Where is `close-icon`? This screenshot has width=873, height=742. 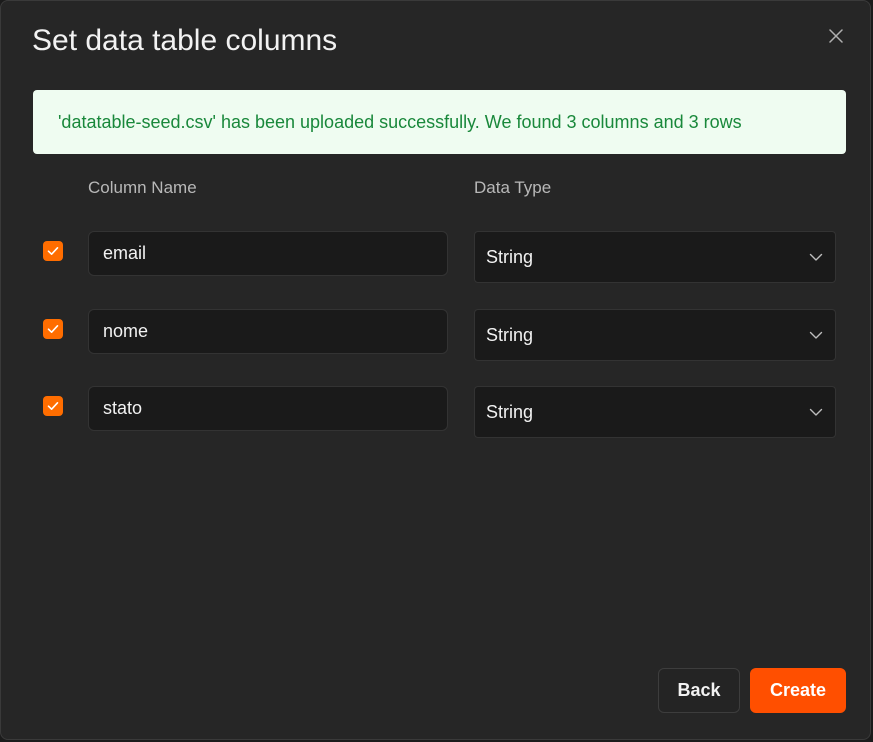 close-icon is located at coordinates (836, 36).